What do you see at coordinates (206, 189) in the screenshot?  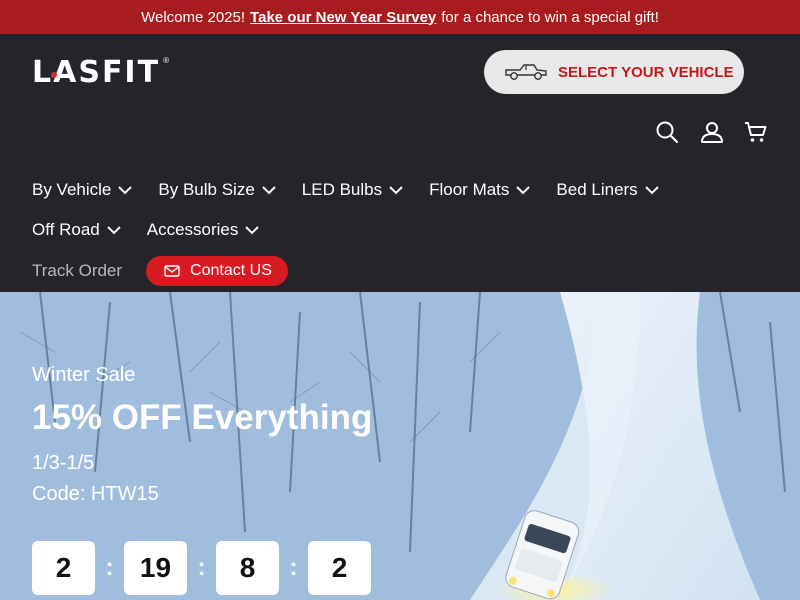 I see `nav-label: By Bulb Size` at bounding box center [206, 189].